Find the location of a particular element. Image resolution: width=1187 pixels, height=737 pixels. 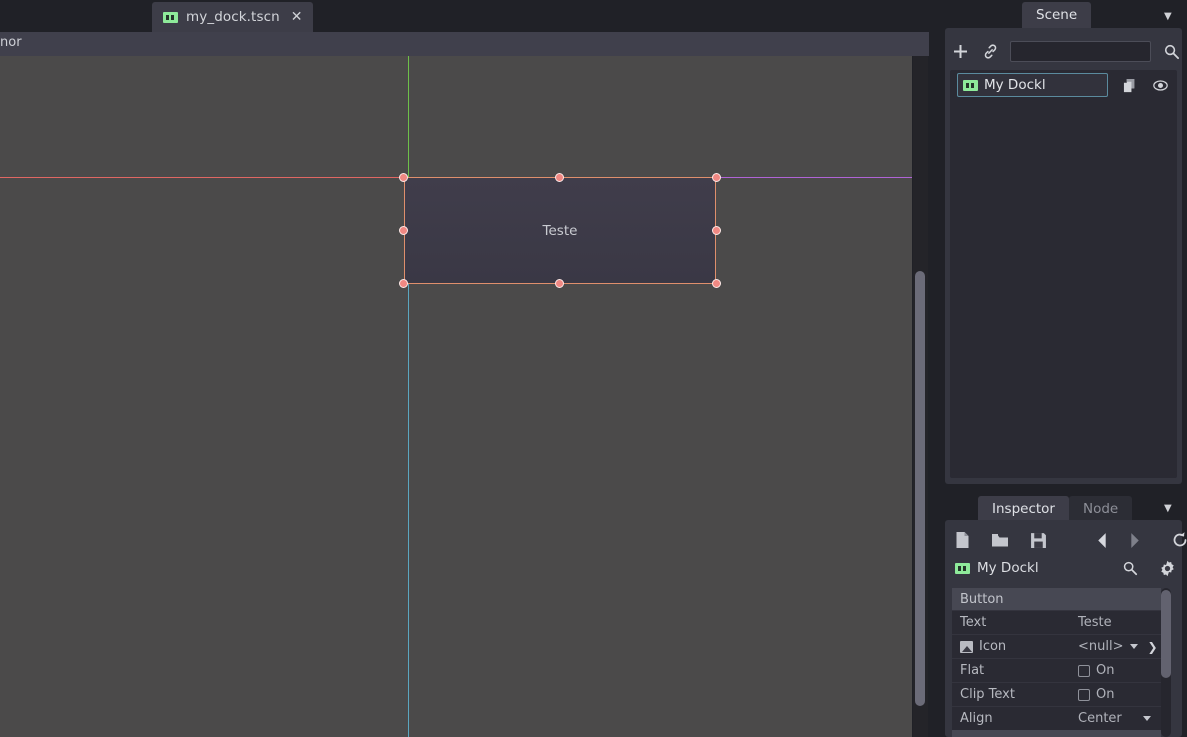

resize-handle-bottom-right is located at coordinates (716, 283).